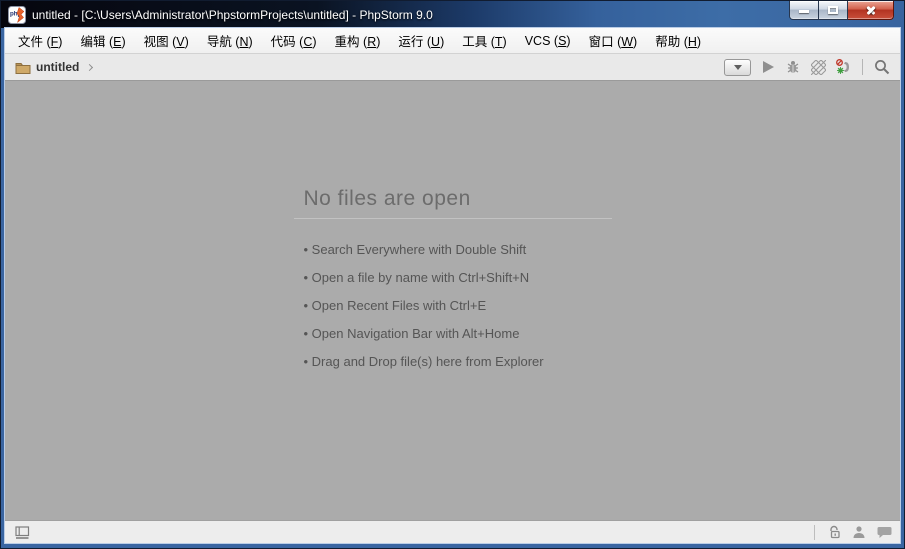 The image size is (905, 549). I want to click on toggle-toolwindows-icon, so click(22, 532).